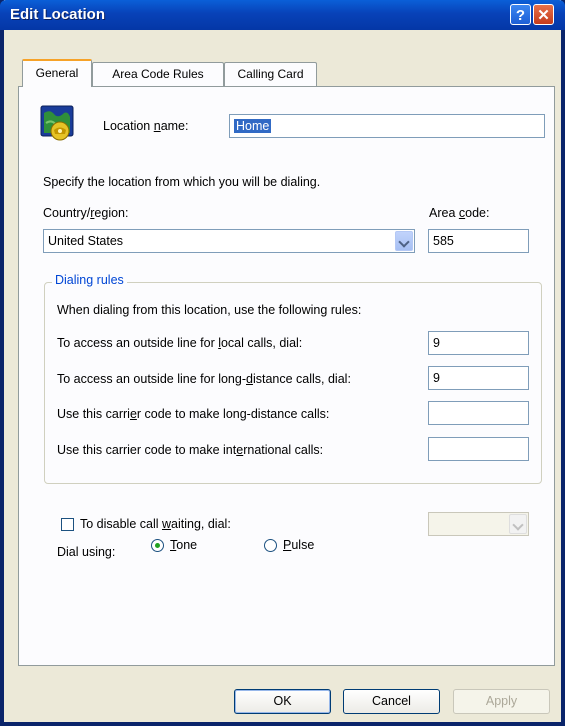 This screenshot has height=726, width=565. What do you see at coordinates (501, 701) in the screenshot?
I see `apply-button: Apply` at bounding box center [501, 701].